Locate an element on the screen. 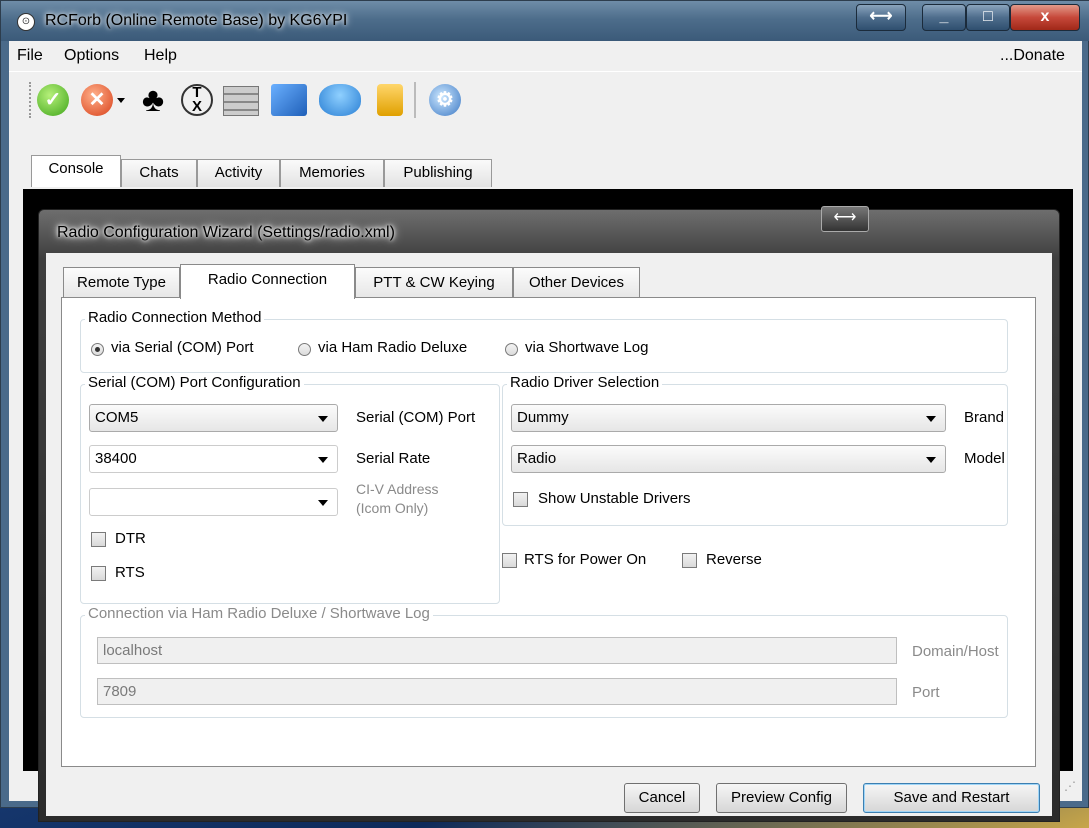 The width and height of the screenshot is (1089, 828). civ-address-label: CI-V Address is located at coordinates (397, 489).